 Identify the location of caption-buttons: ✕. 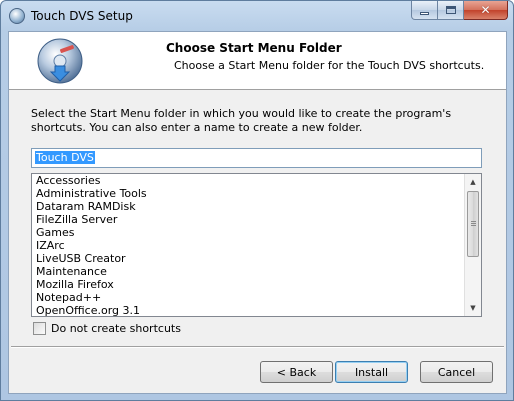
(459, 10).